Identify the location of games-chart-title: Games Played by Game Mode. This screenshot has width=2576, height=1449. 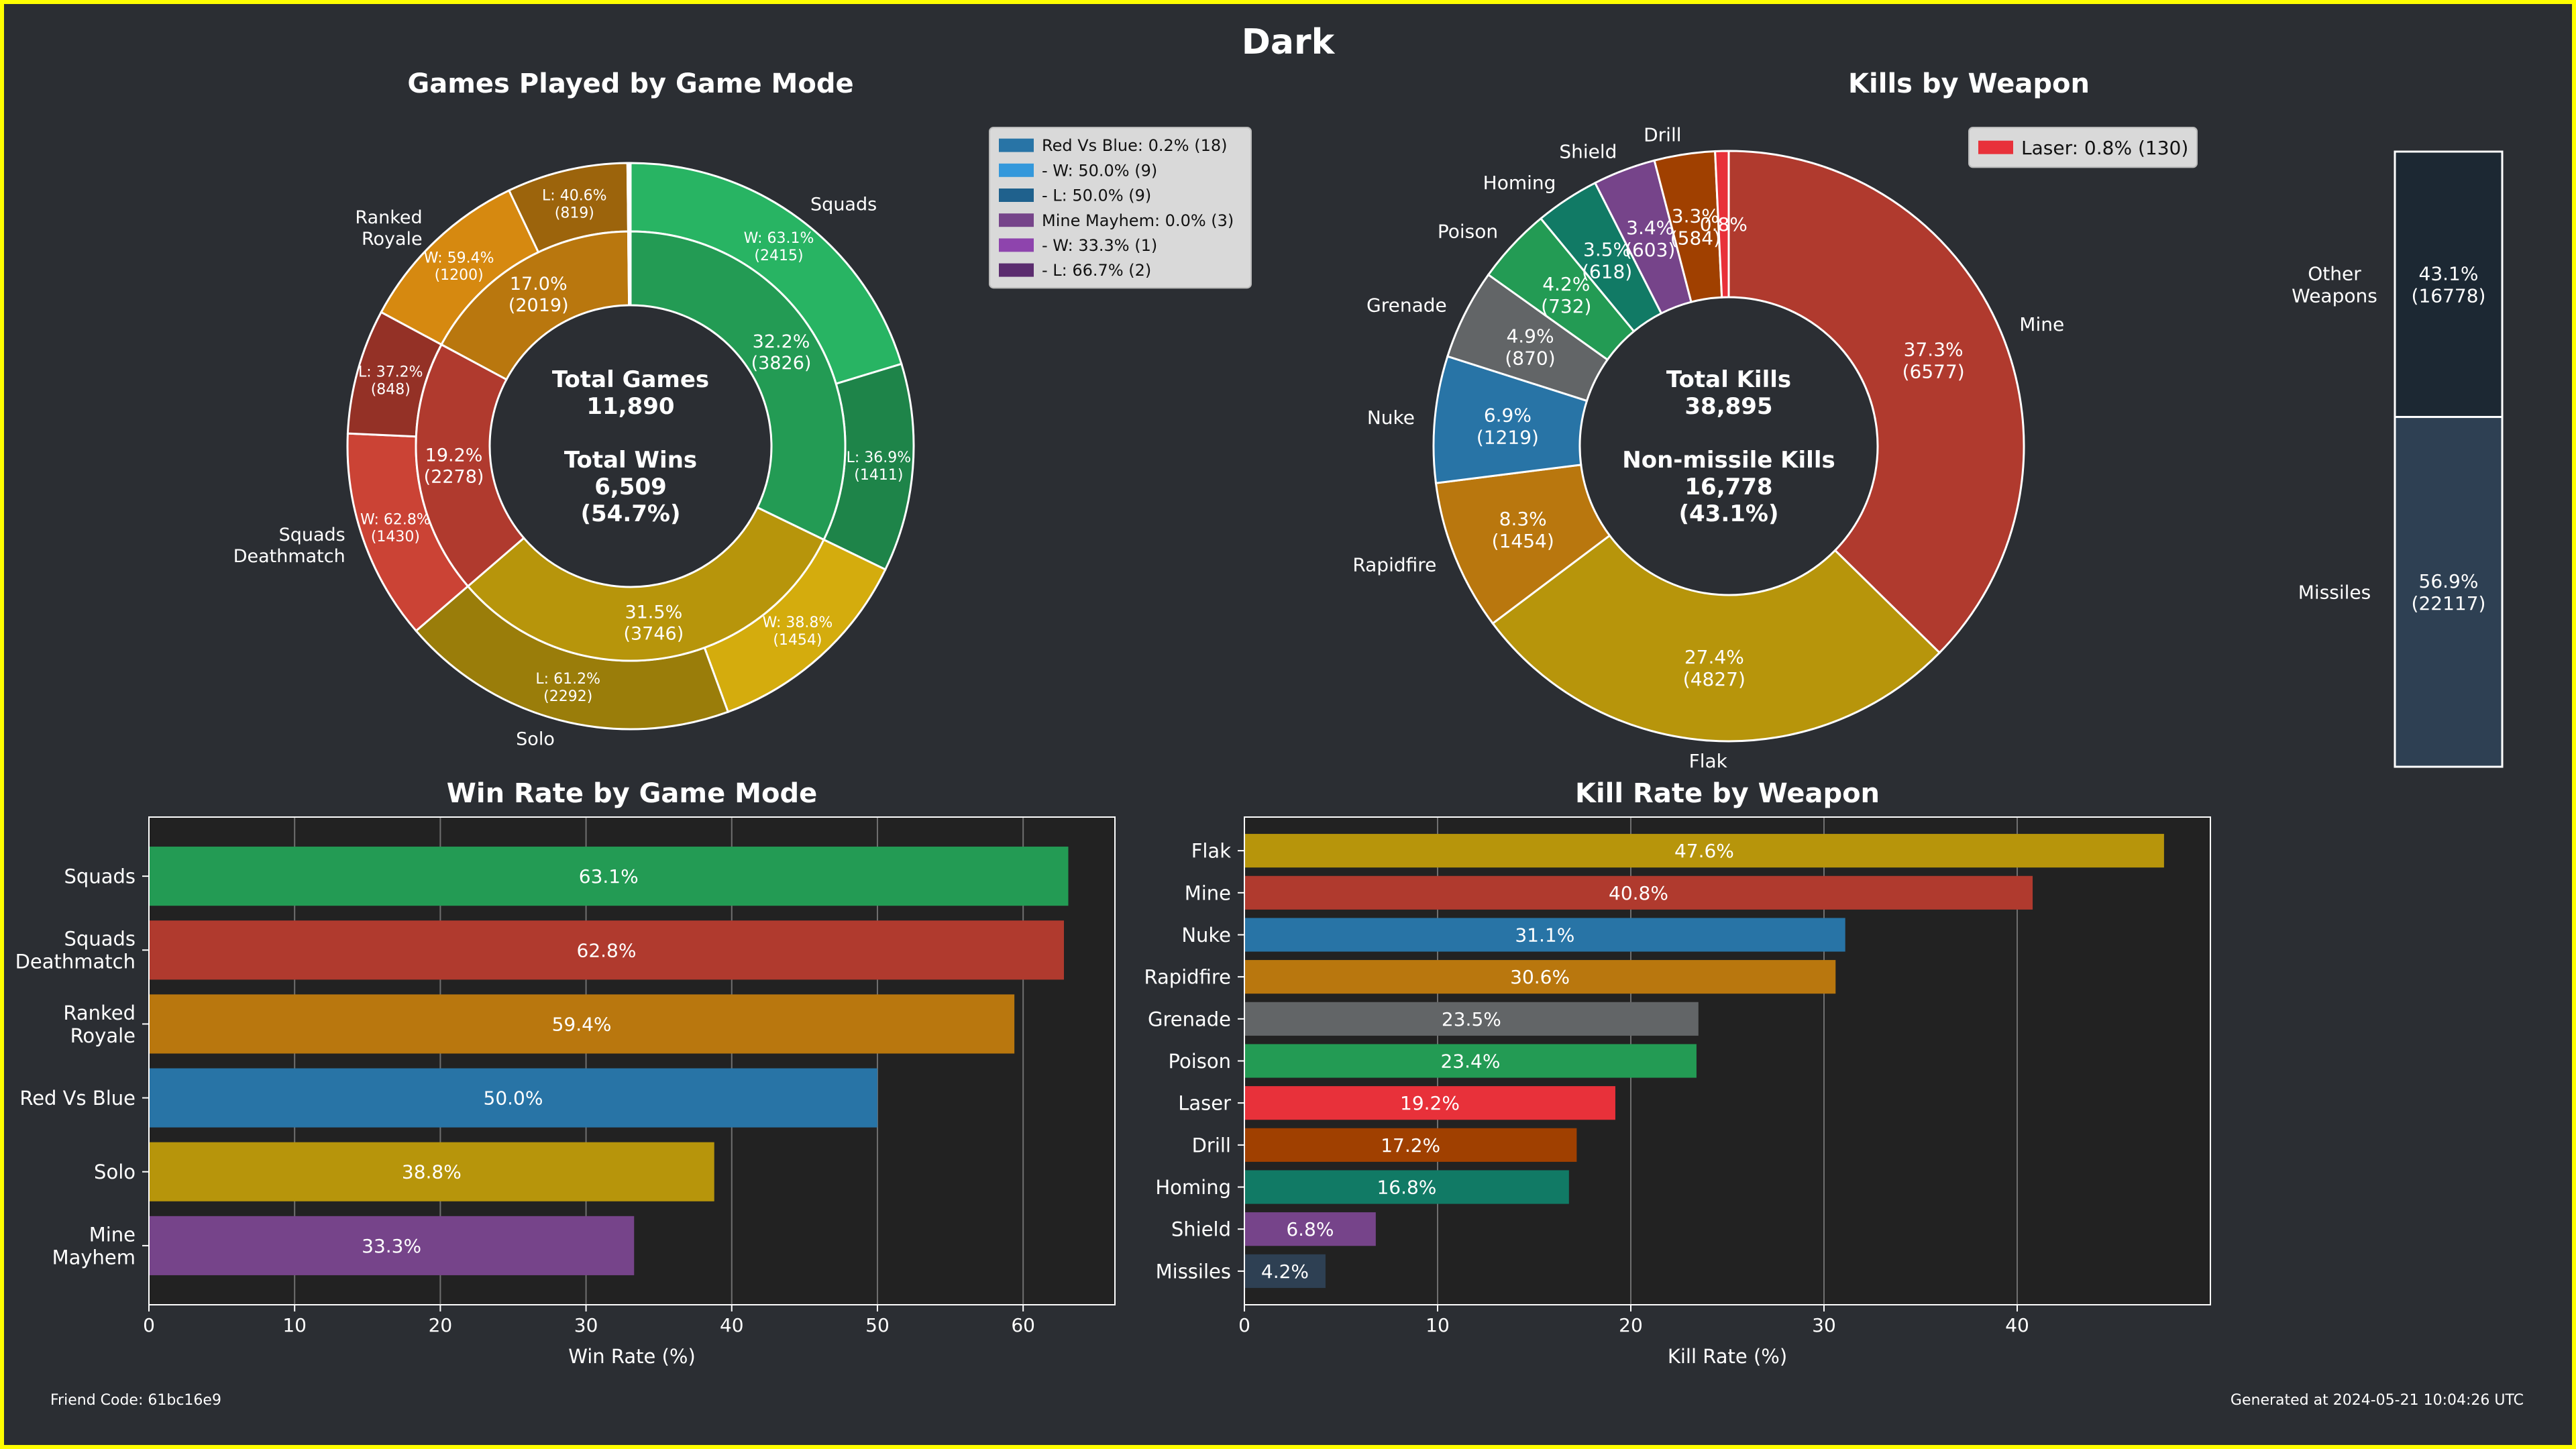
(630, 83).